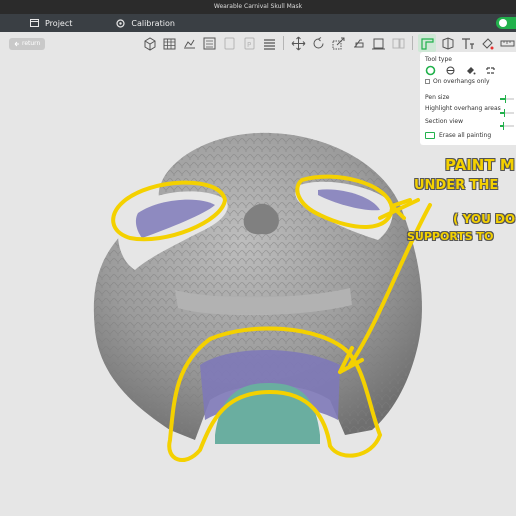 Image resolution: width=516 pixels, height=516 pixels. Describe the element at coordinates (463, 108) in the screenshot. I see `highlight-overhang-label: Highlight overhang areas` at that location.